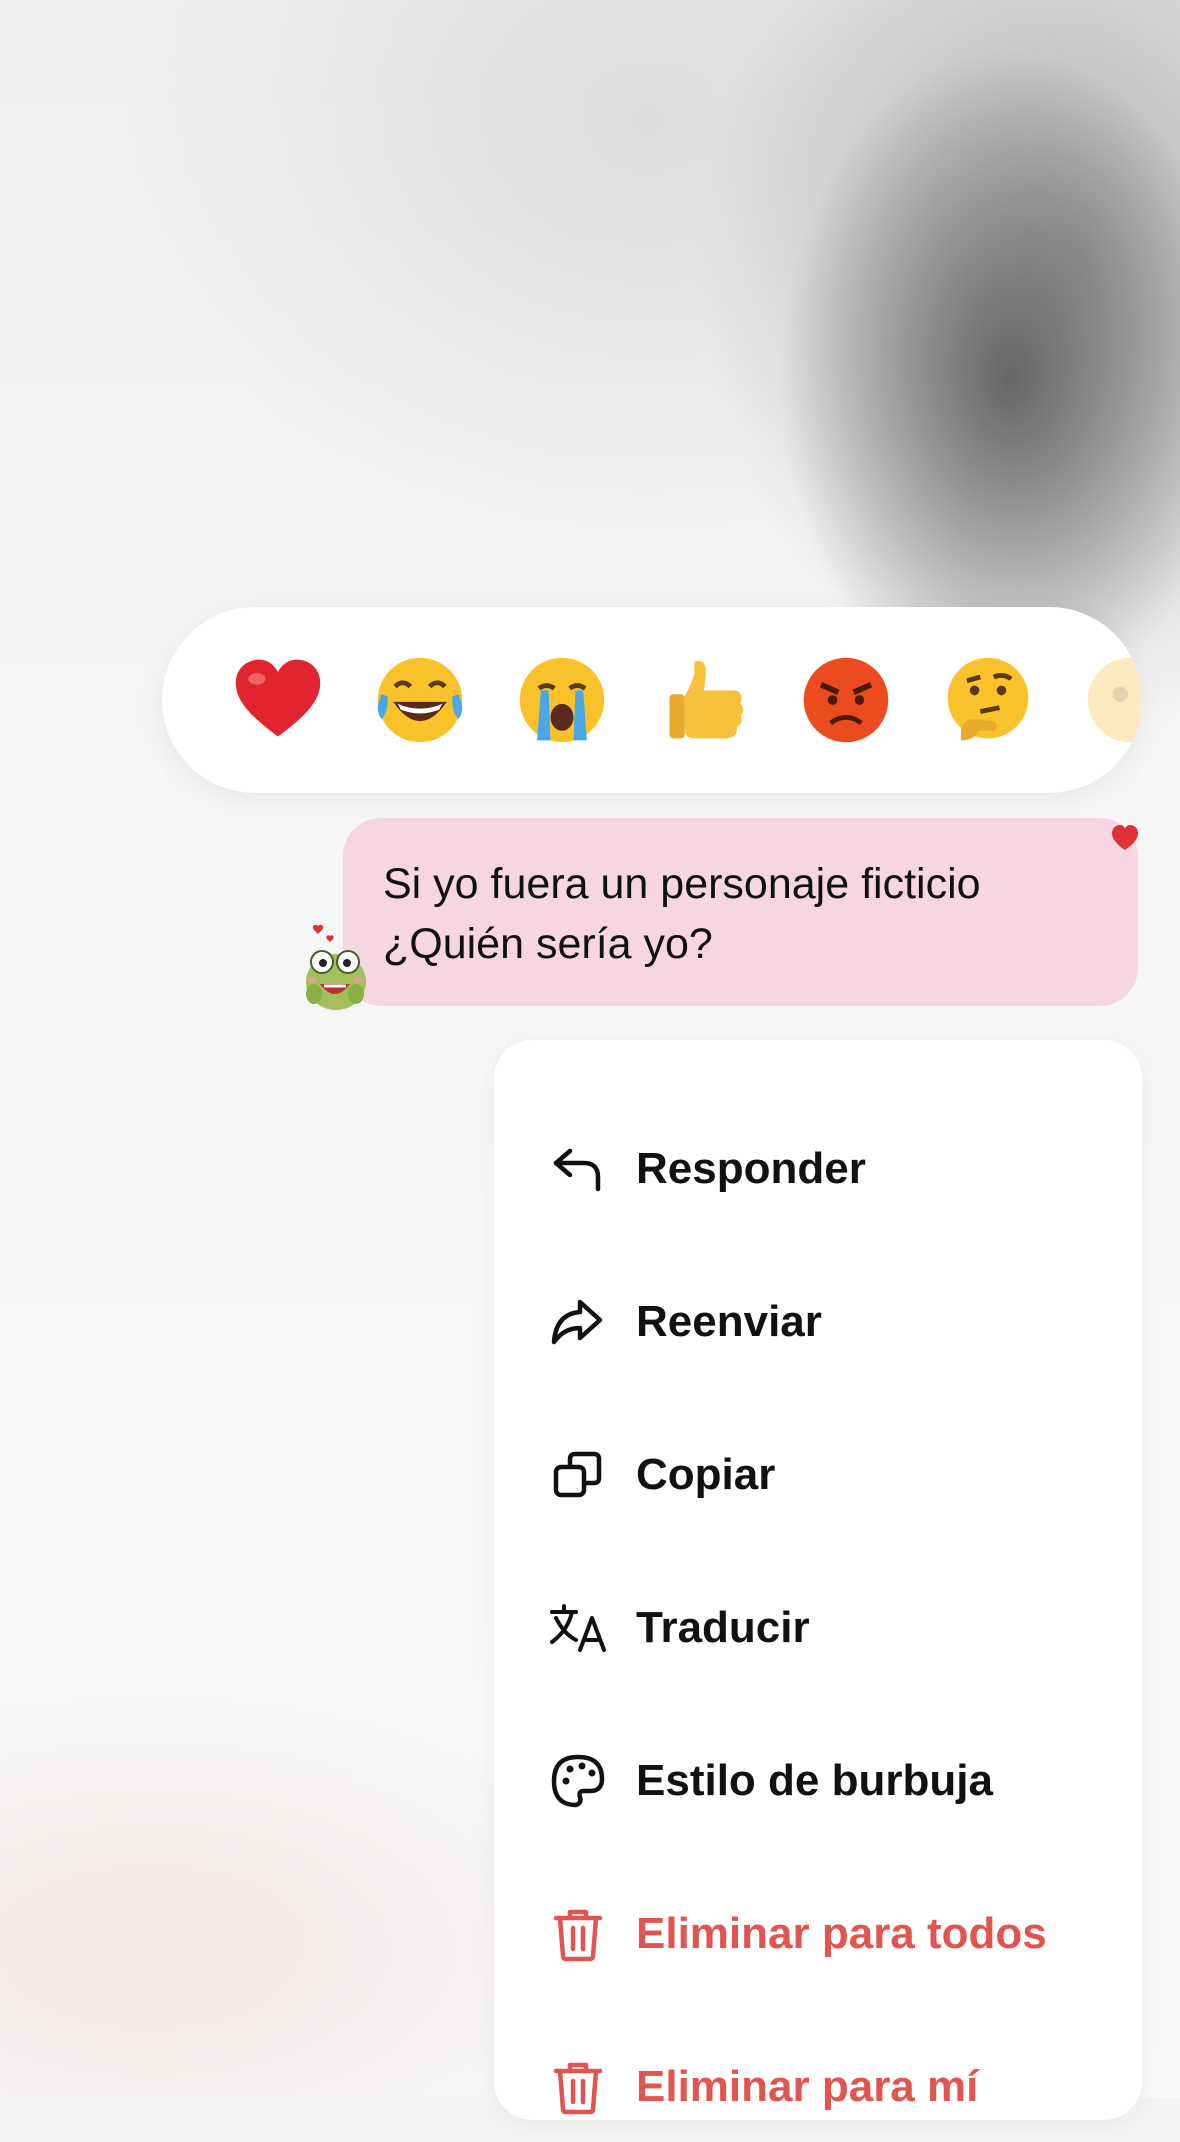 The width and height of the screenshot is (1180, 2142). I want to click on menu-item-delete-for-all: Eliminar para todos, so click(818, 1934).